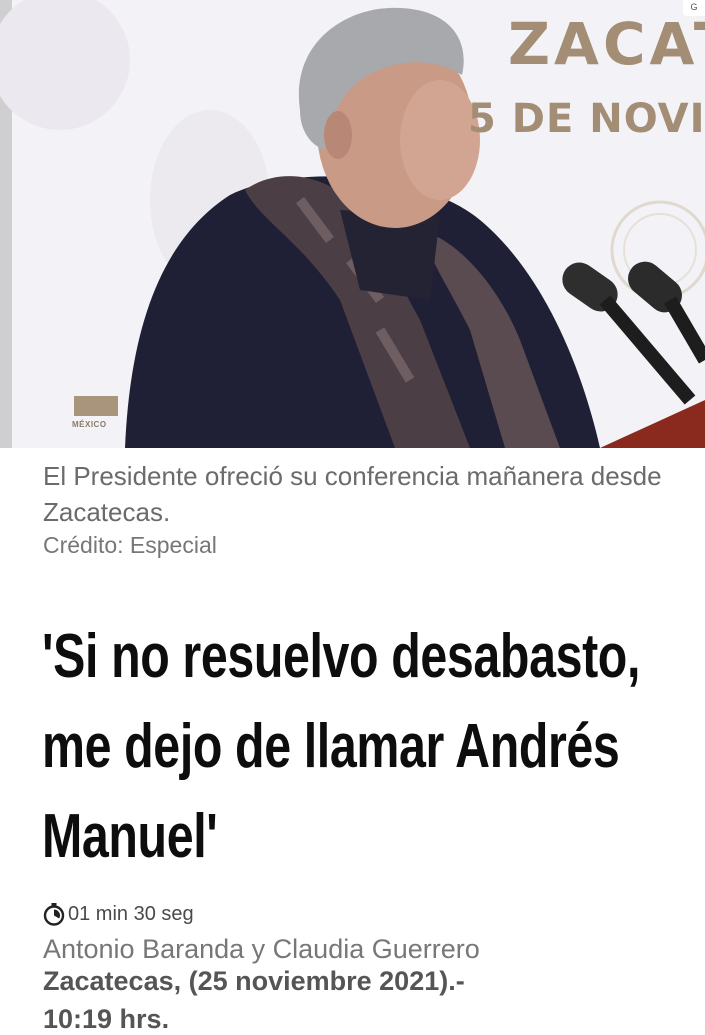 The image size is (705, 1035). What do you see at coordinates (89, 424) in the screenshot?
I see `government-logo: MÉXICO` at bounding box center [89, 424].